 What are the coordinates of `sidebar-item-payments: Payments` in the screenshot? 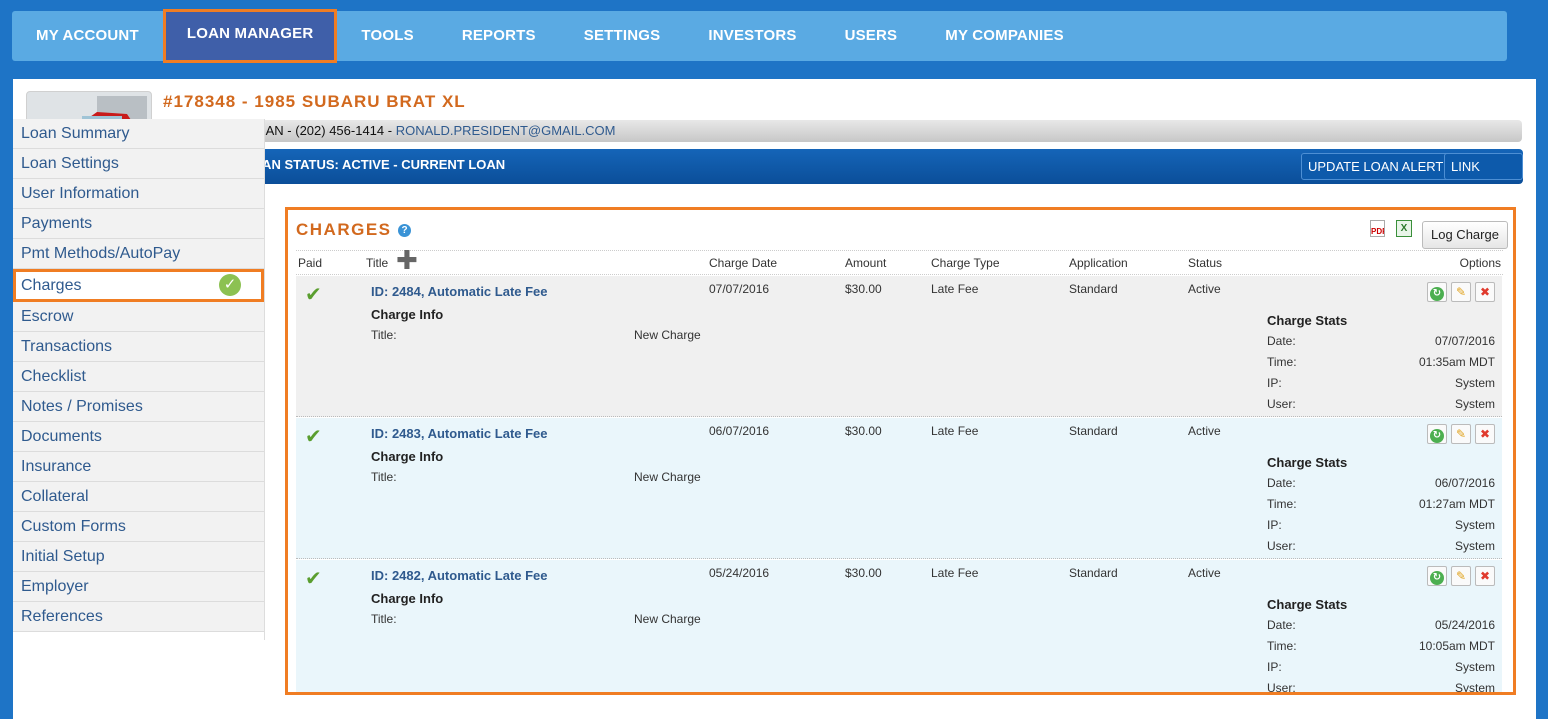 It's located at (138, 224).